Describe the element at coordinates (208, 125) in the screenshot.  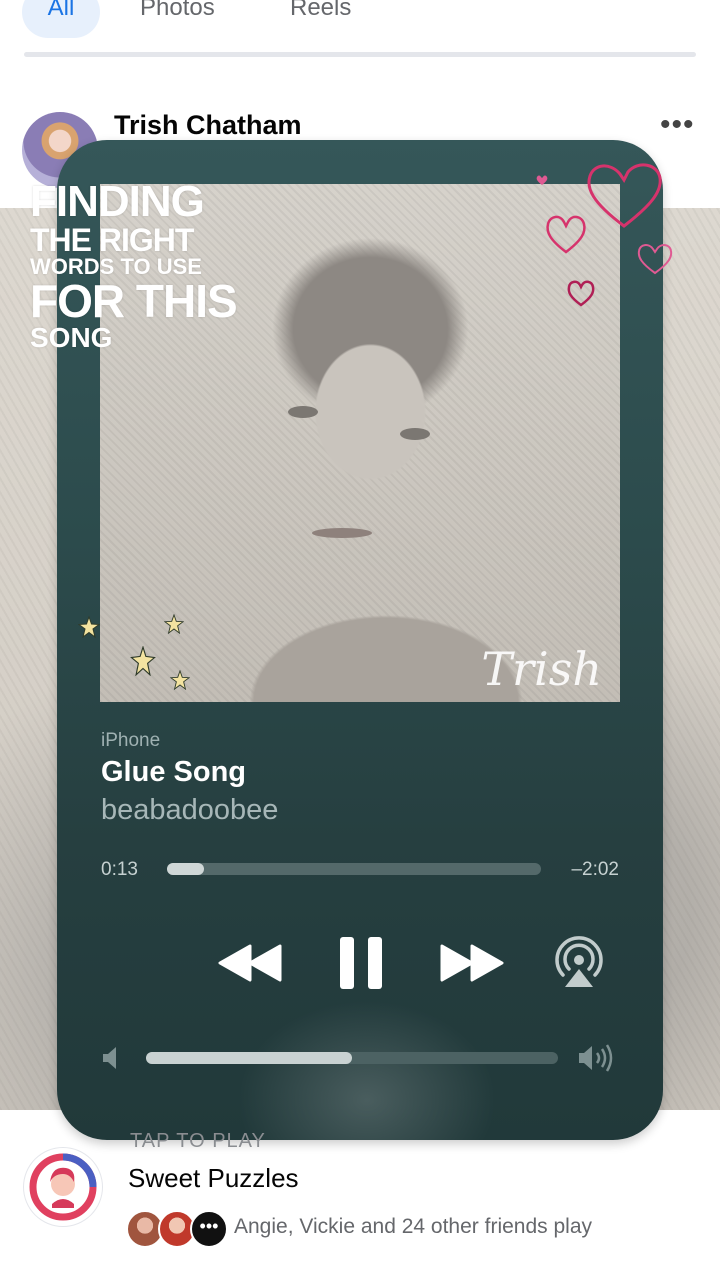
I see `post-author-name: Trish Chatham` at that location.